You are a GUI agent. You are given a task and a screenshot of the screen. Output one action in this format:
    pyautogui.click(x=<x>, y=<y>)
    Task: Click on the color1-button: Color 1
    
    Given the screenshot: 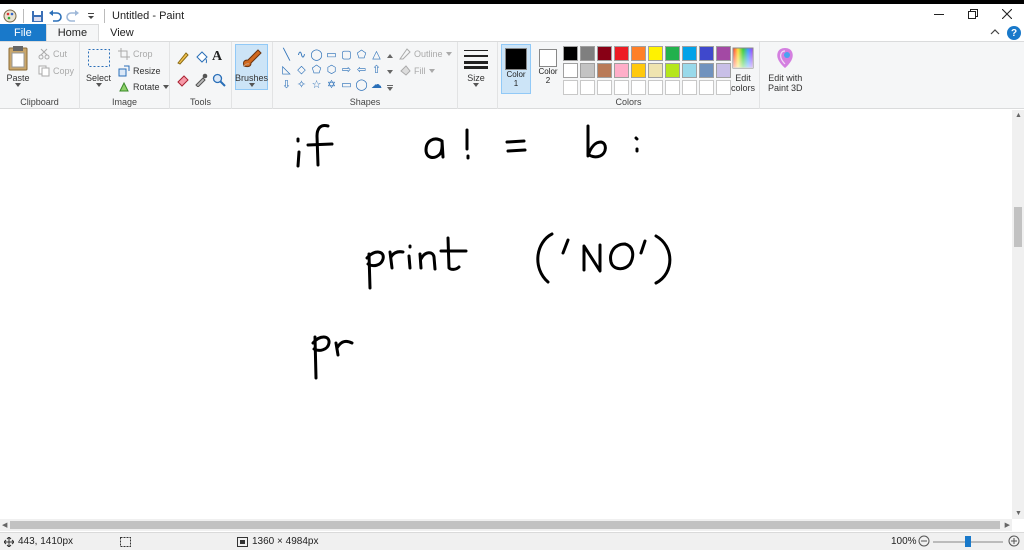 What is the action you would take?
    pyautogui.click(x=516, y=69)
    